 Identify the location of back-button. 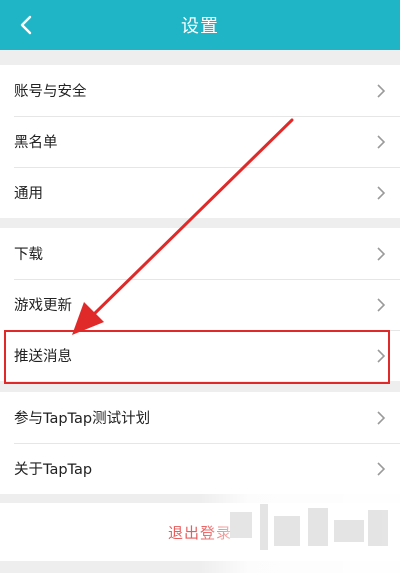
(26, 25).